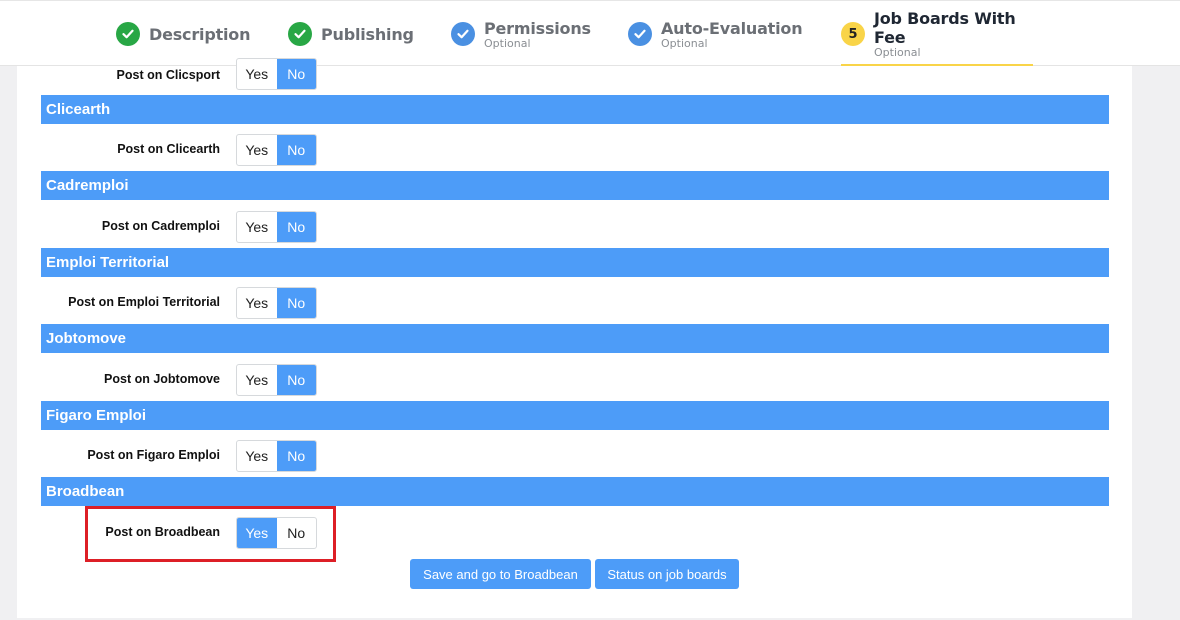 The image size is (1180, 620). I want to click on post-on-emploi-territorial-label: Post on Emploi Territorial, so click(144, 302).